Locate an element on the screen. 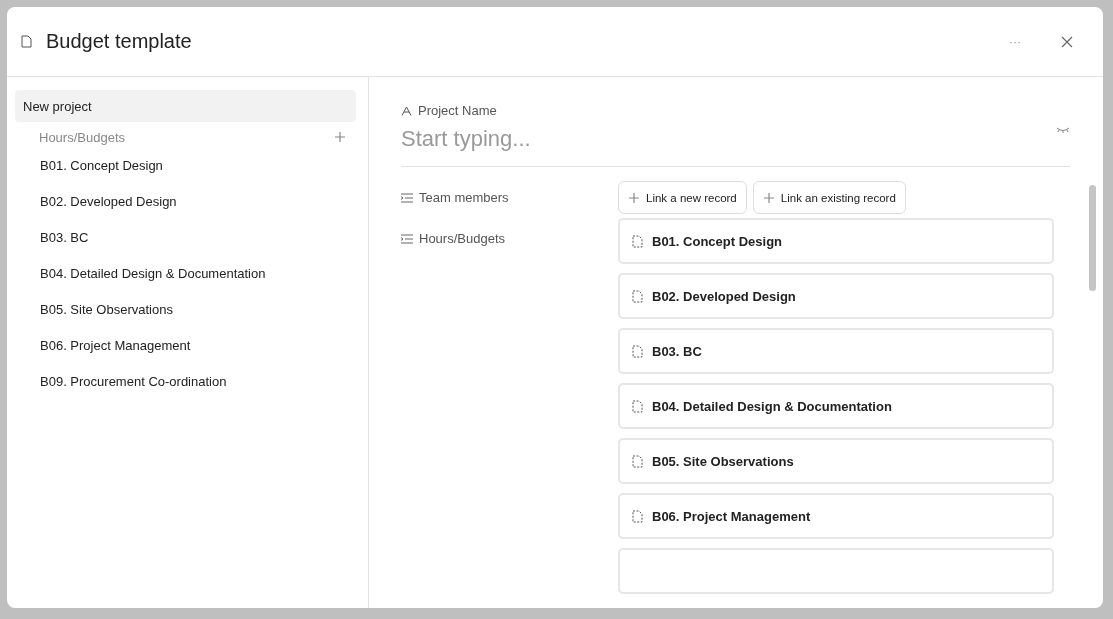  sidebar-item: B01. Concept Design is located at coordinates (185, 166).